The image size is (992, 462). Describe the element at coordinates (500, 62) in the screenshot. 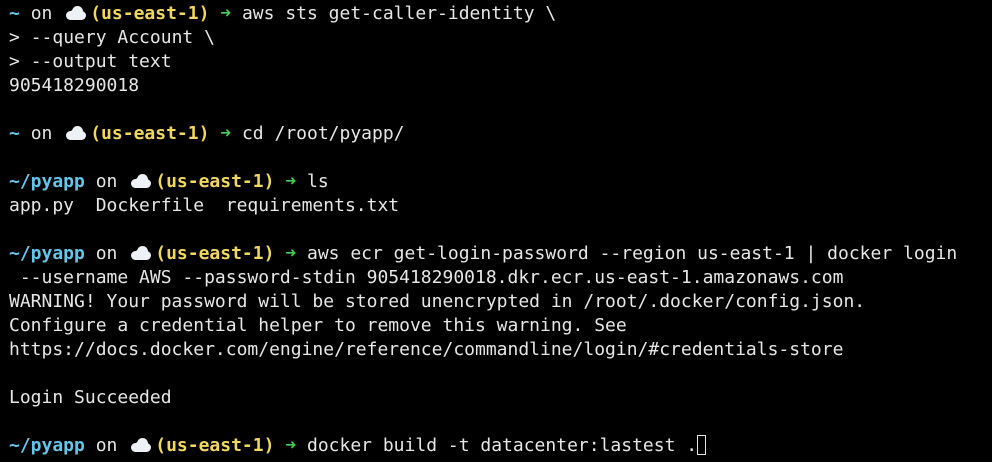

I see `terminal-line: > --output text` at that location.